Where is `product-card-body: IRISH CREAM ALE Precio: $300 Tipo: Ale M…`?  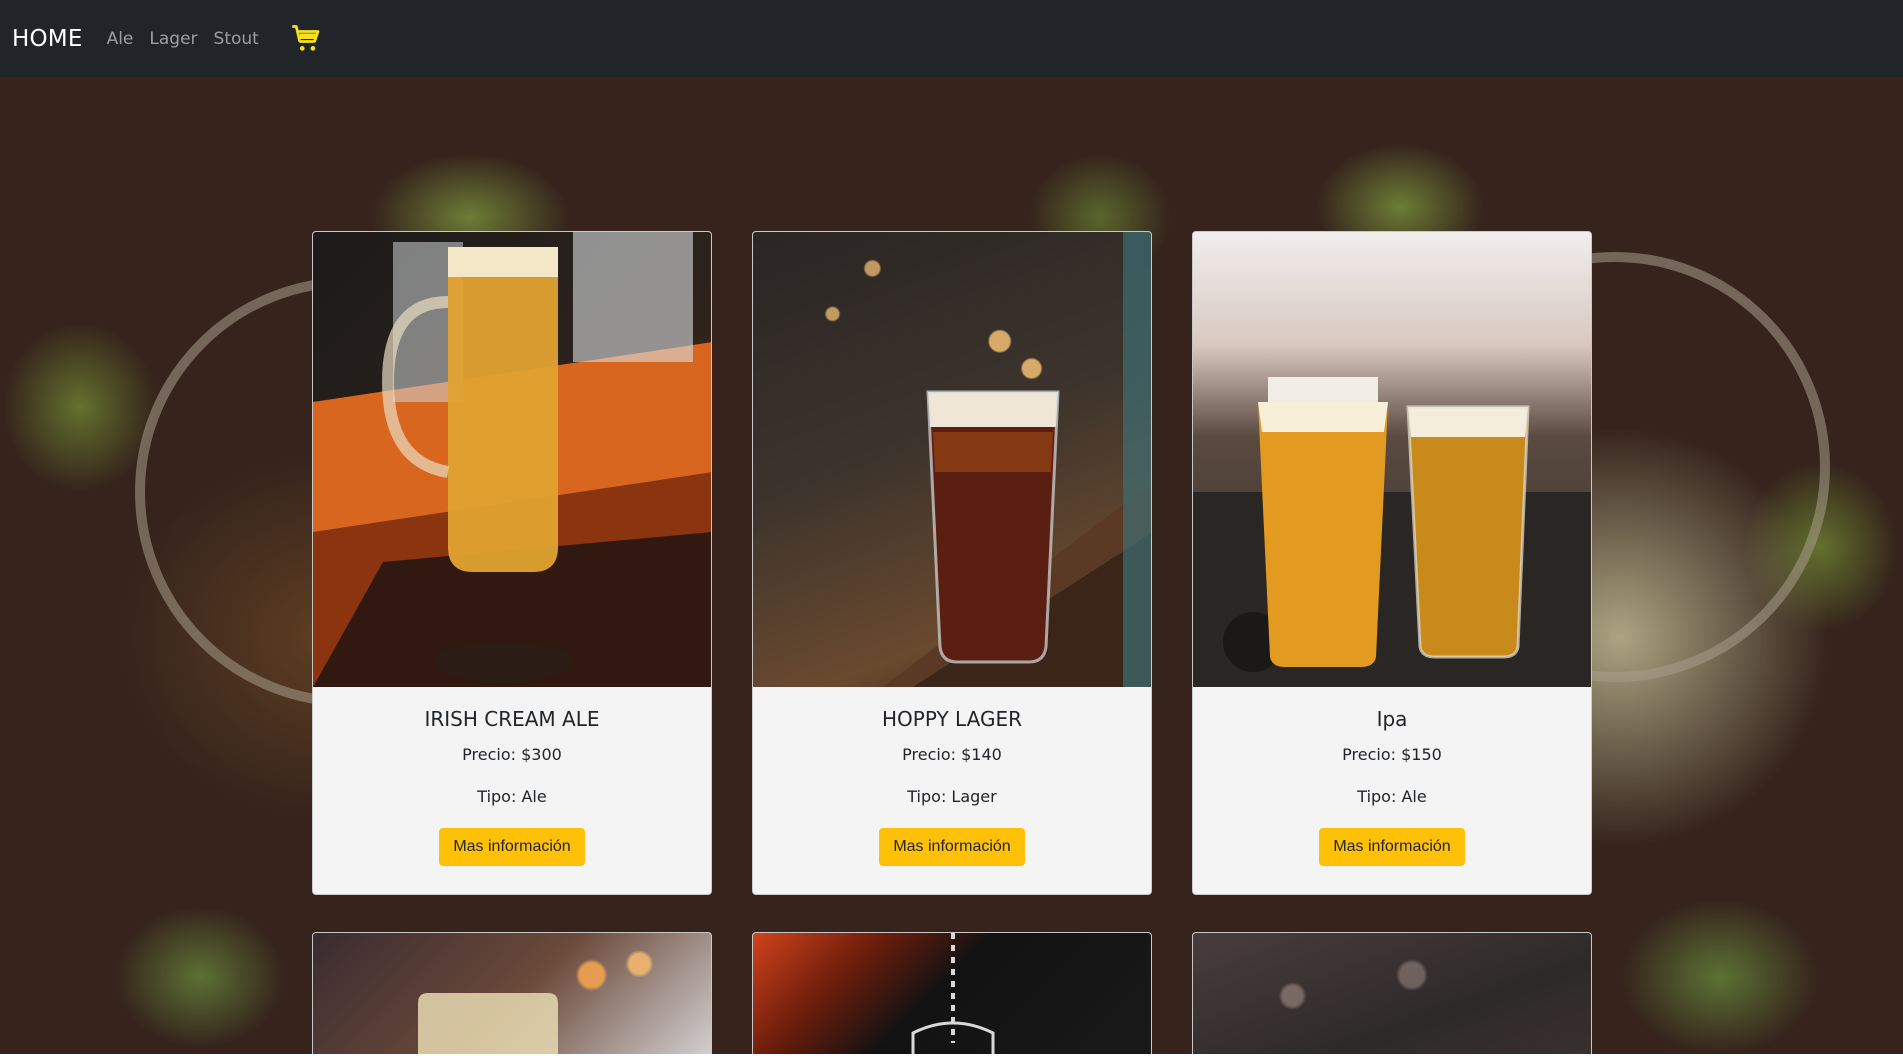
product-card-body: IRISH CREAM ALE Precio: $300 Tipo: Ale M… is located at coordinates (512, 790).